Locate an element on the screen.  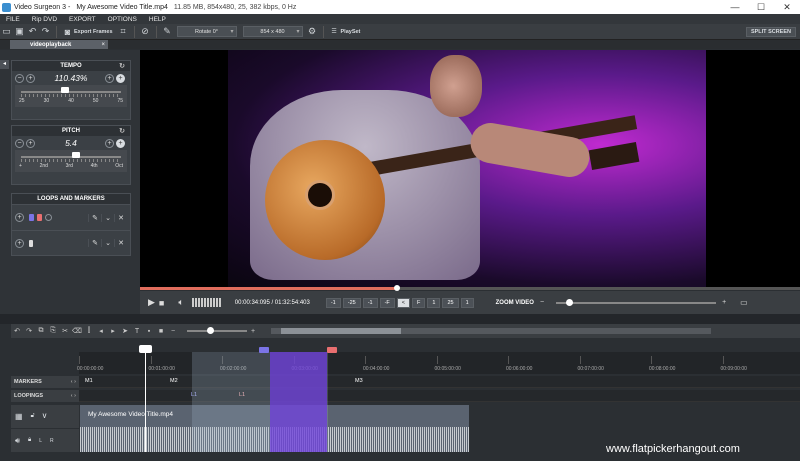
jump-button: -F is located at coordinates (387, 302).